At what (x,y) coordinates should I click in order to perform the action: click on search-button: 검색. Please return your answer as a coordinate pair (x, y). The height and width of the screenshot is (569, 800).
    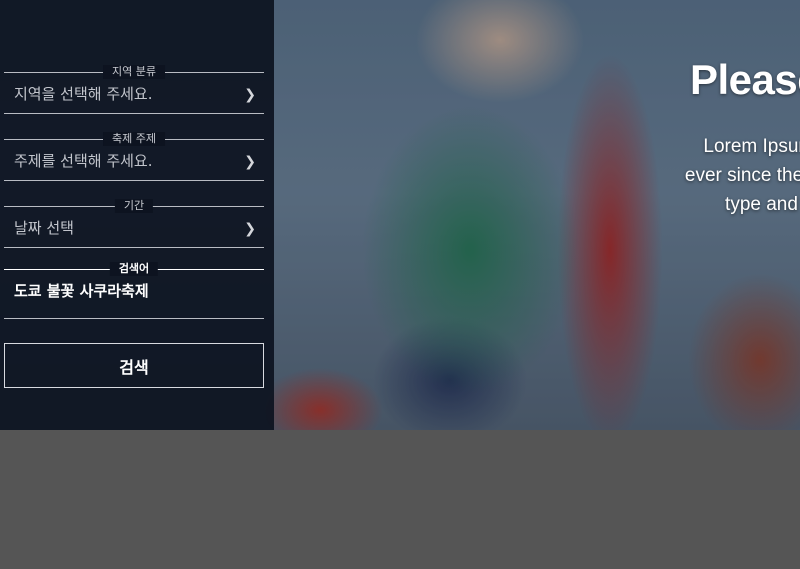
    Looking at the image, I should click on (134, 365).